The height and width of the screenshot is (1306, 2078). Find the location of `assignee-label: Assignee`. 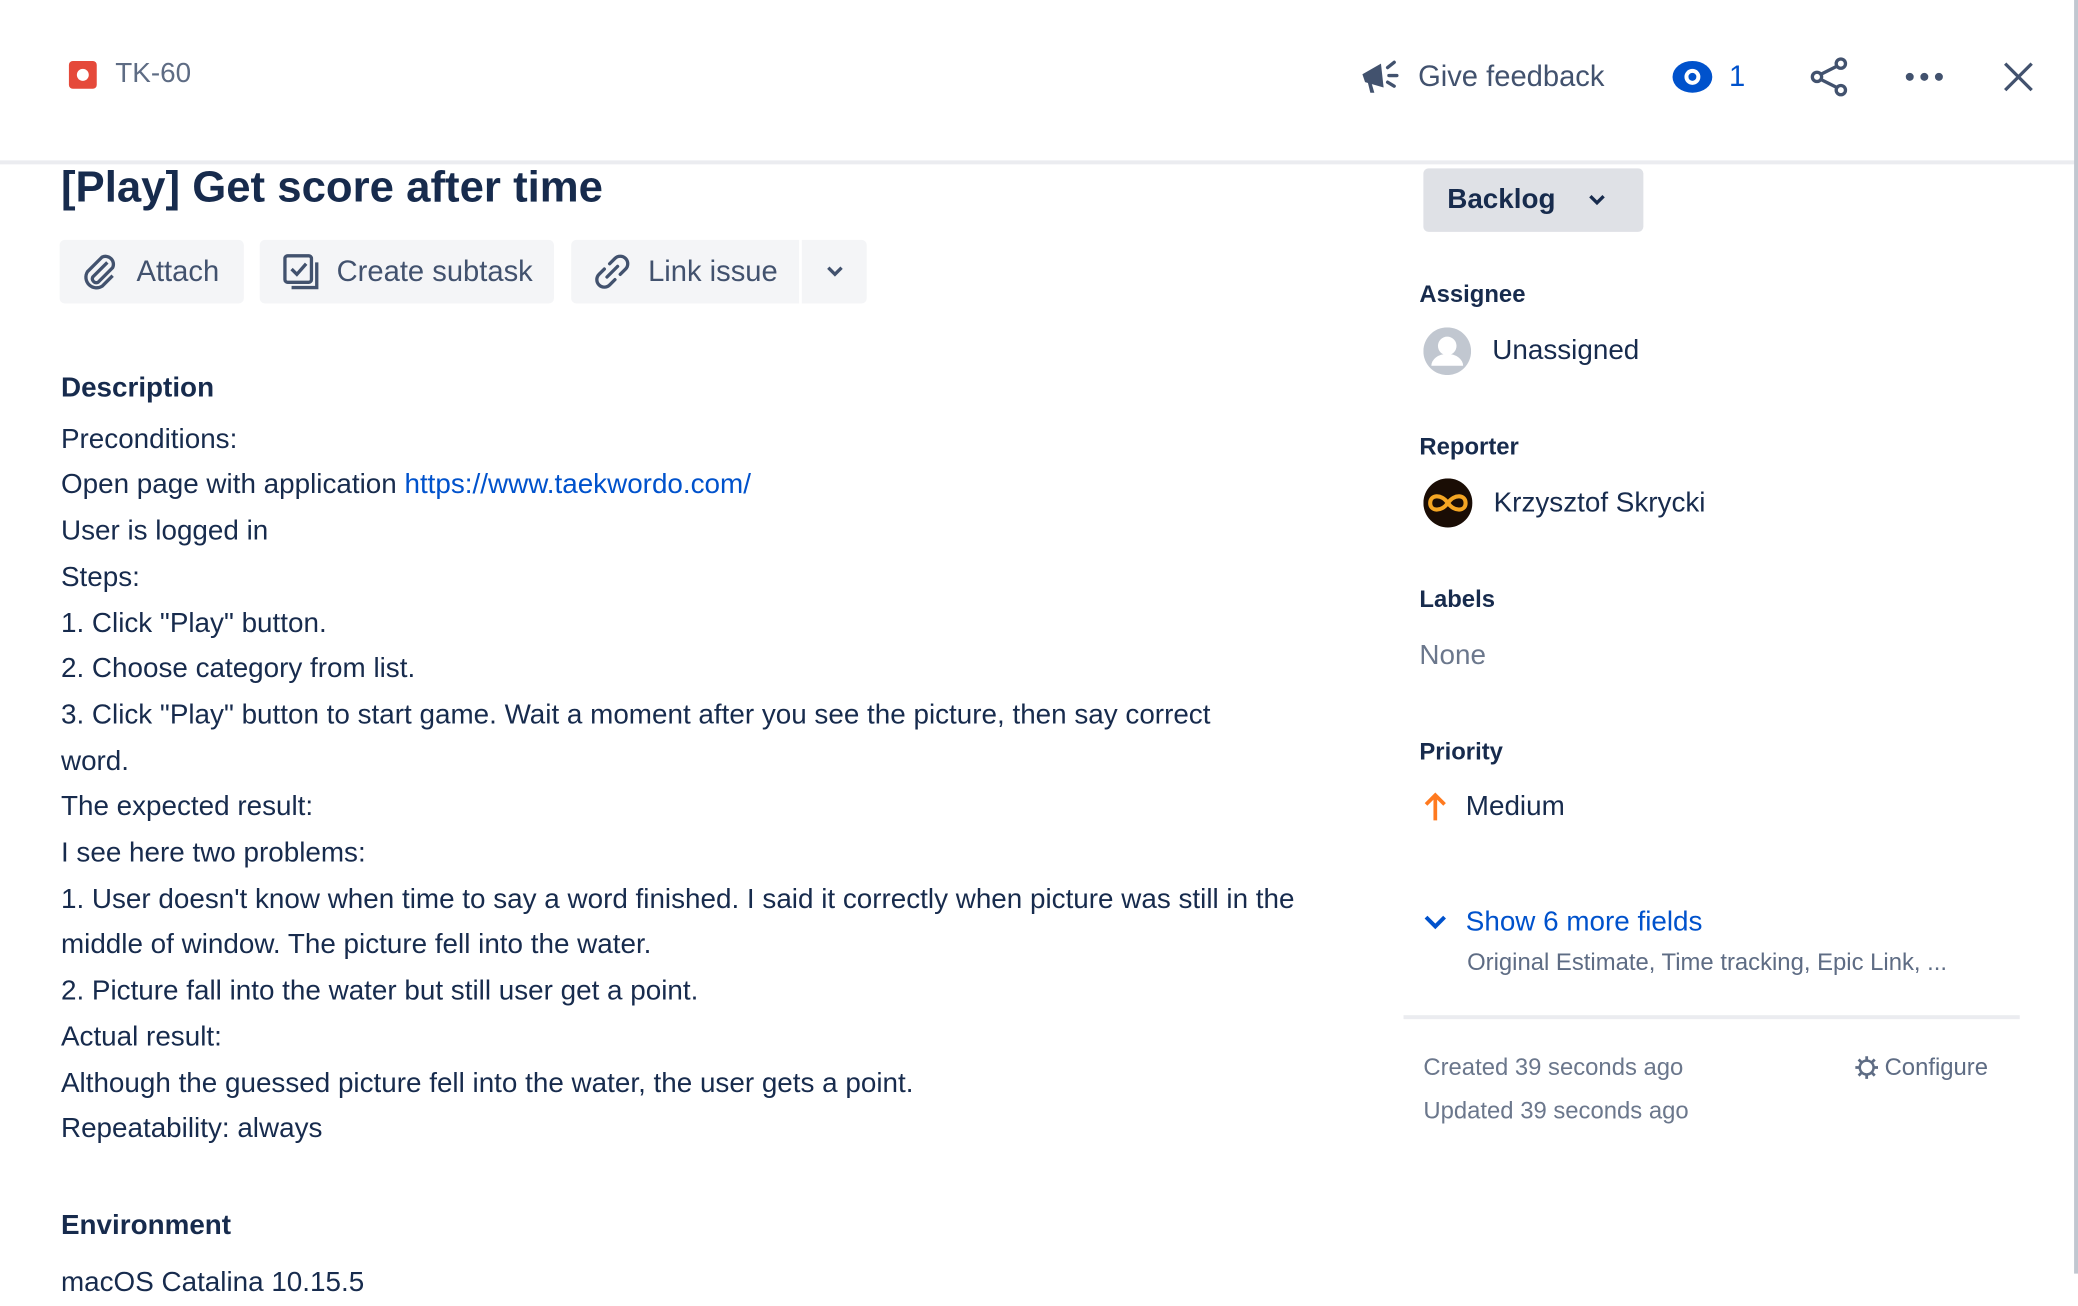

assignee-label: Assignee is located at coordinates (1472, 294).